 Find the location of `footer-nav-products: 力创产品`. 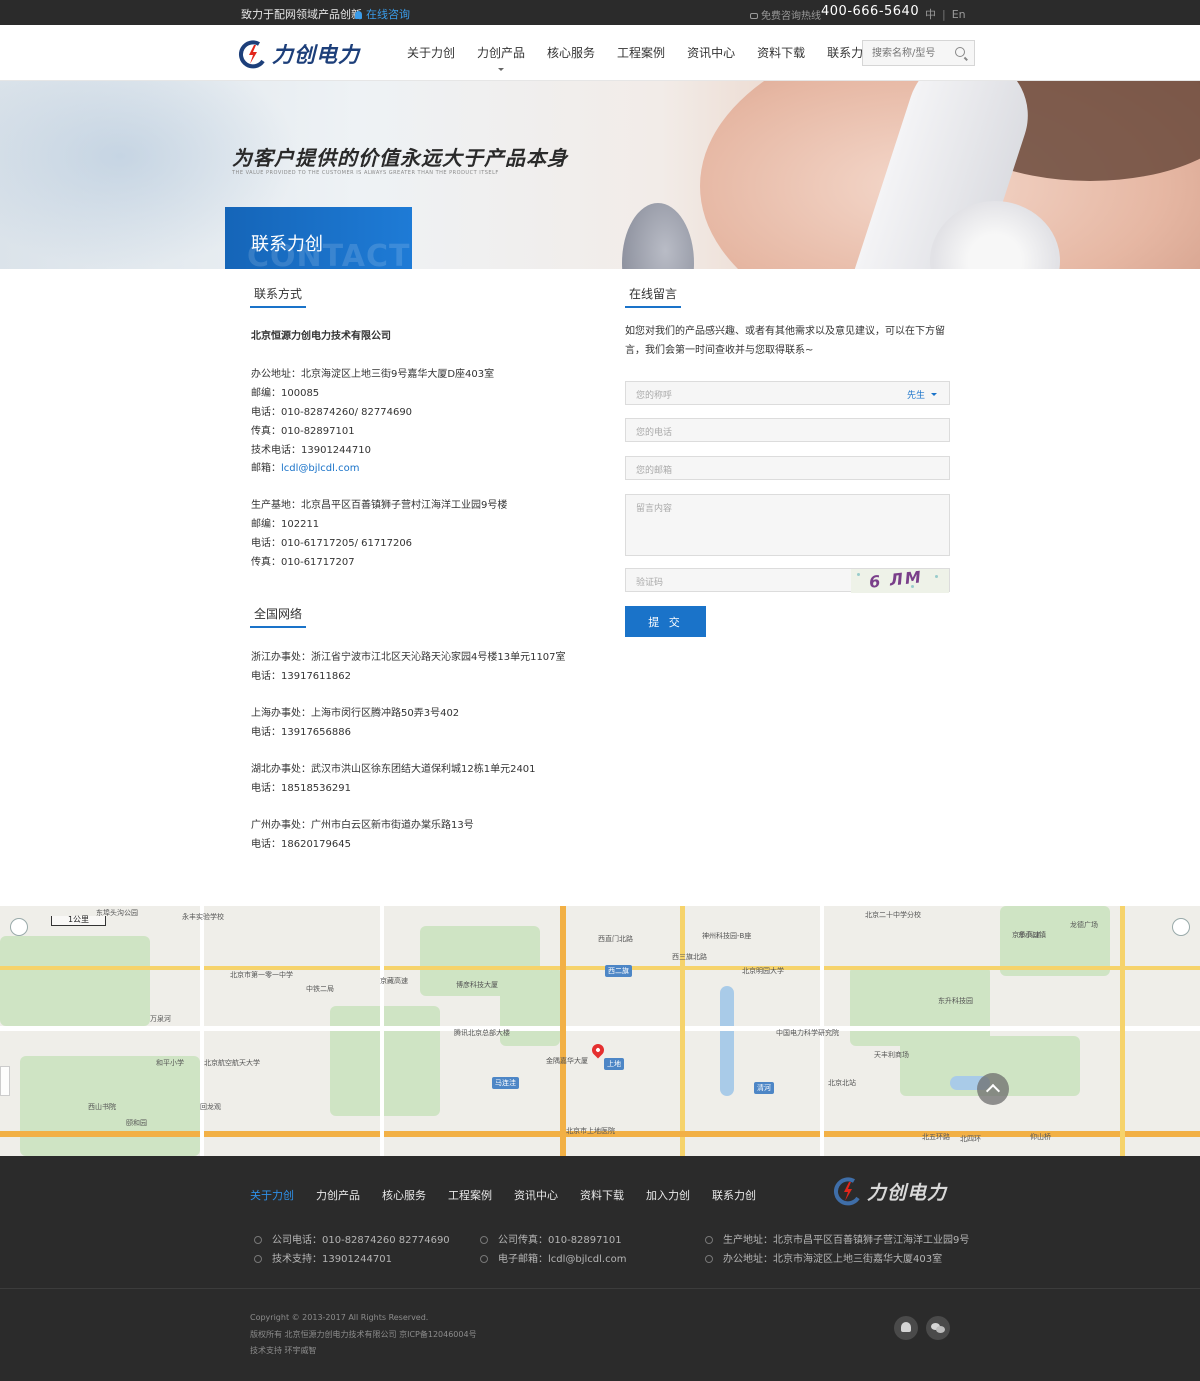

footer-nav-products: 力创产品 is located at coordinates (338, 1195).